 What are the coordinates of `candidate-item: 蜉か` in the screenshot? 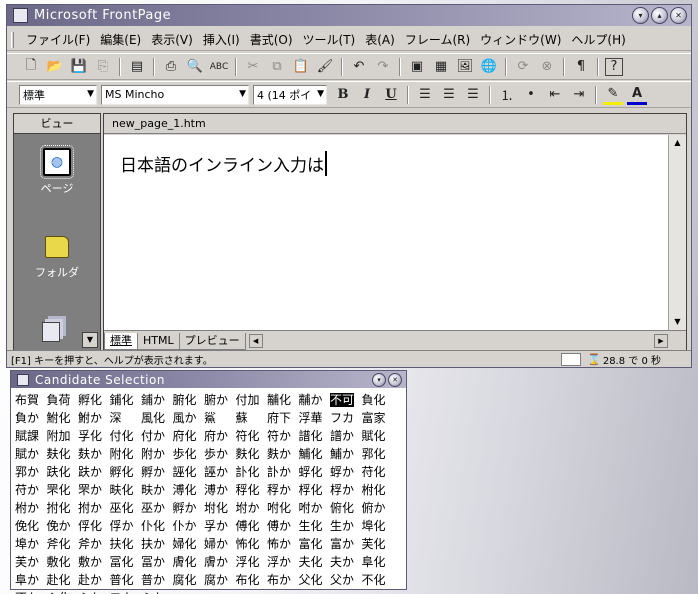 It's located at (346, 472).